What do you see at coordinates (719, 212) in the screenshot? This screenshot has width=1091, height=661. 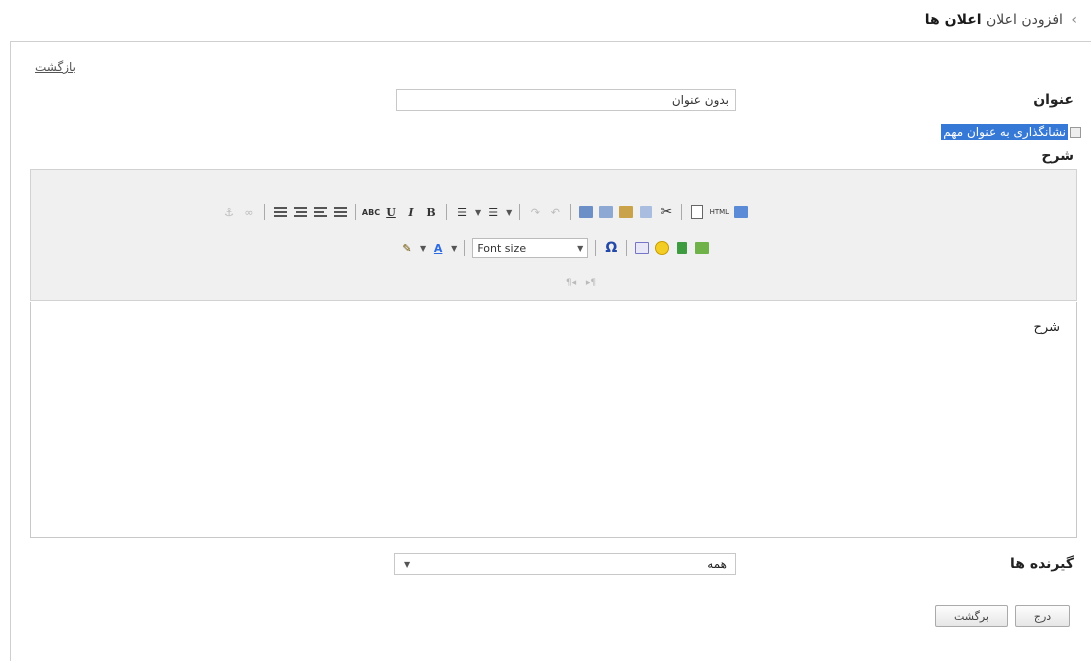 I see `source-html-icon: HTML` at bounding box center [719, 212].